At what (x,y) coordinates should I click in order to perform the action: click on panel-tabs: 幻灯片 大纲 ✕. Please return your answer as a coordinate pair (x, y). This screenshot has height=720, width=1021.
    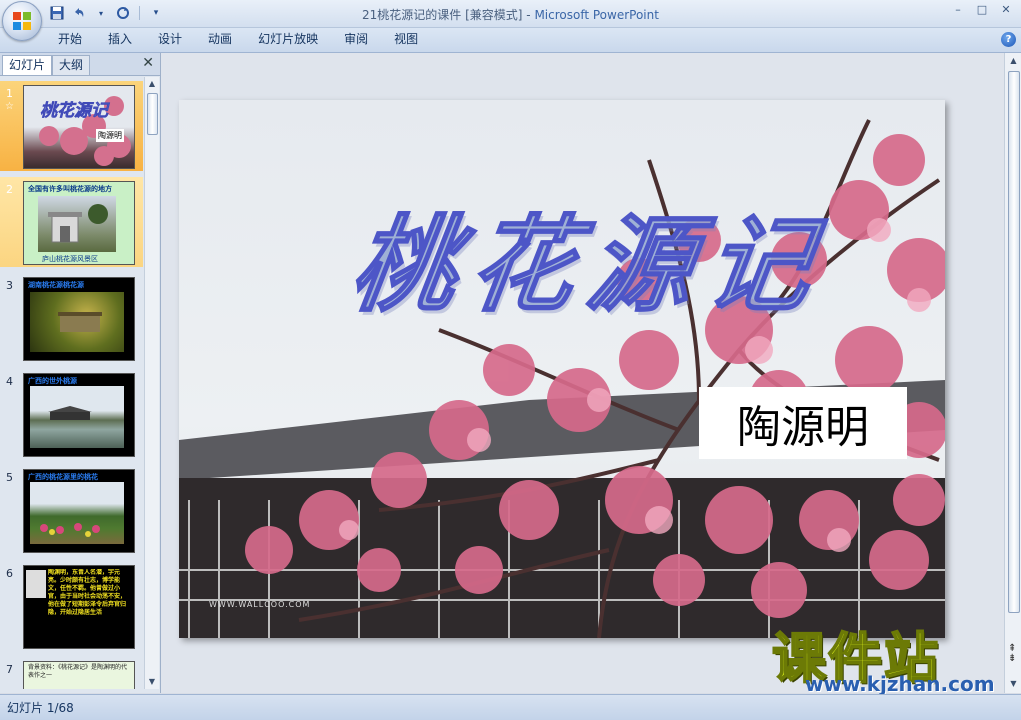
    Looking at the image, I should click on (80, 64).